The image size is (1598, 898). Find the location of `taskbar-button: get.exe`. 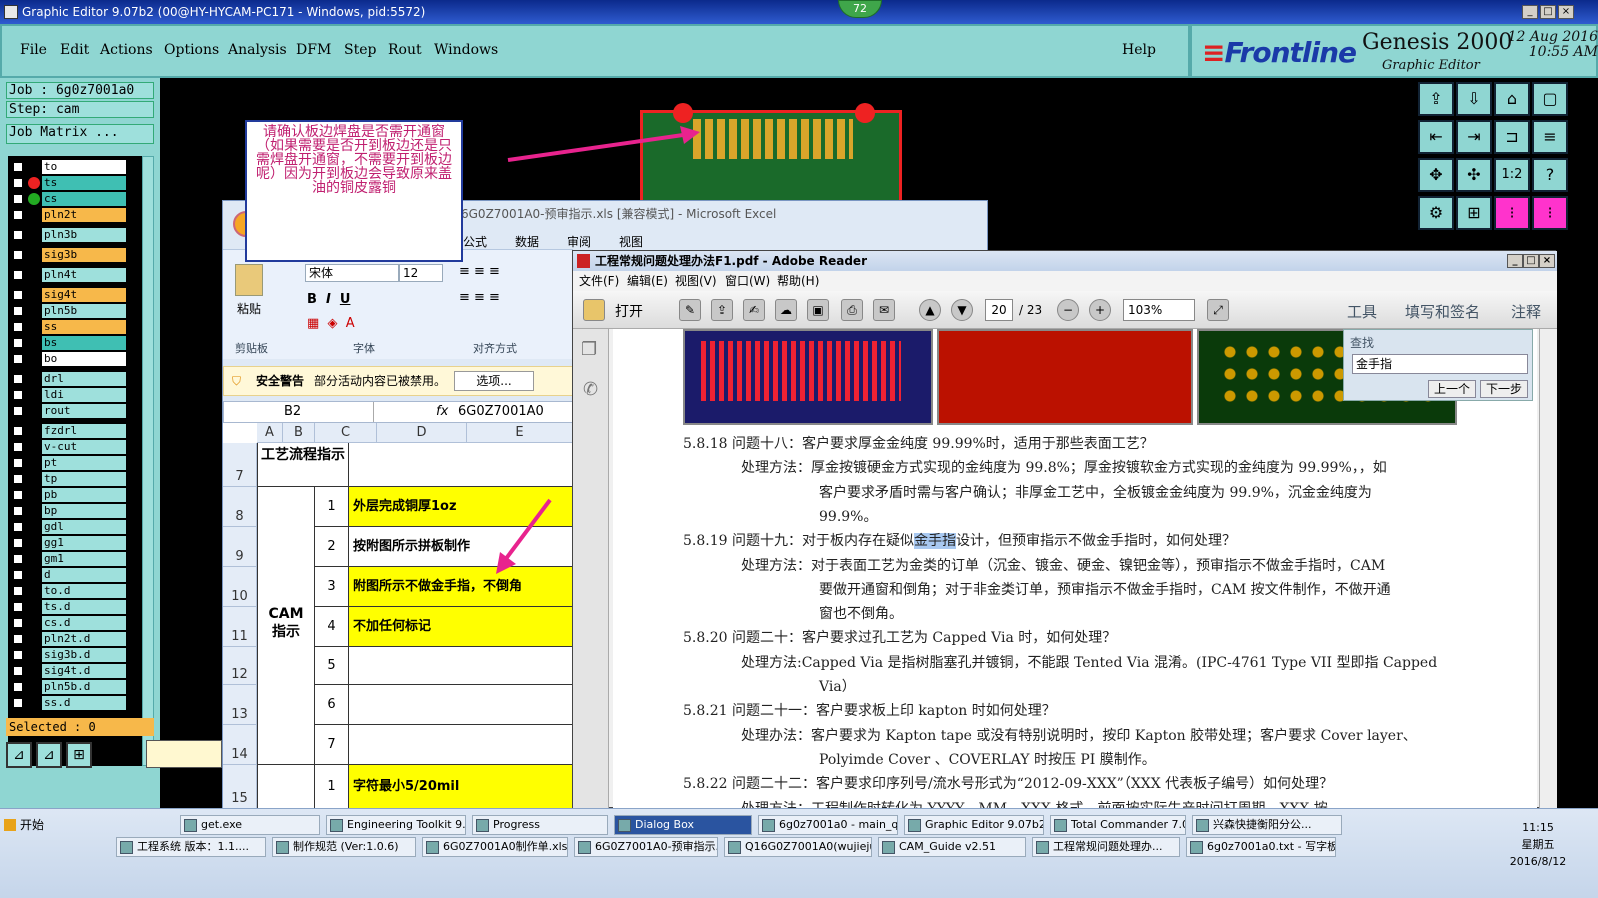

taskbar-button: get.exe is located at coordinates (250, 825).